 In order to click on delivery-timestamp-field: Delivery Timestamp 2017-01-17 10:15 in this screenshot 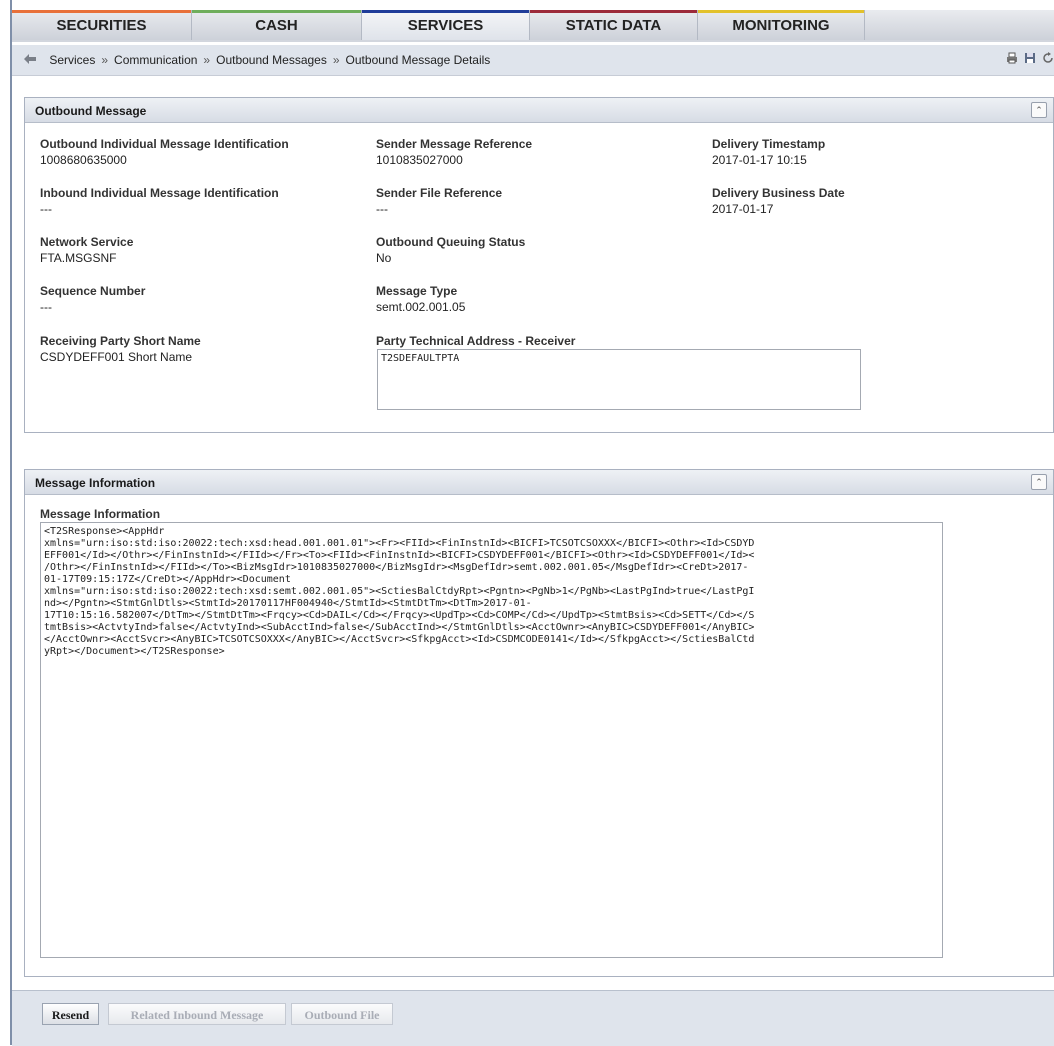, I will do `click(768, 152)`.